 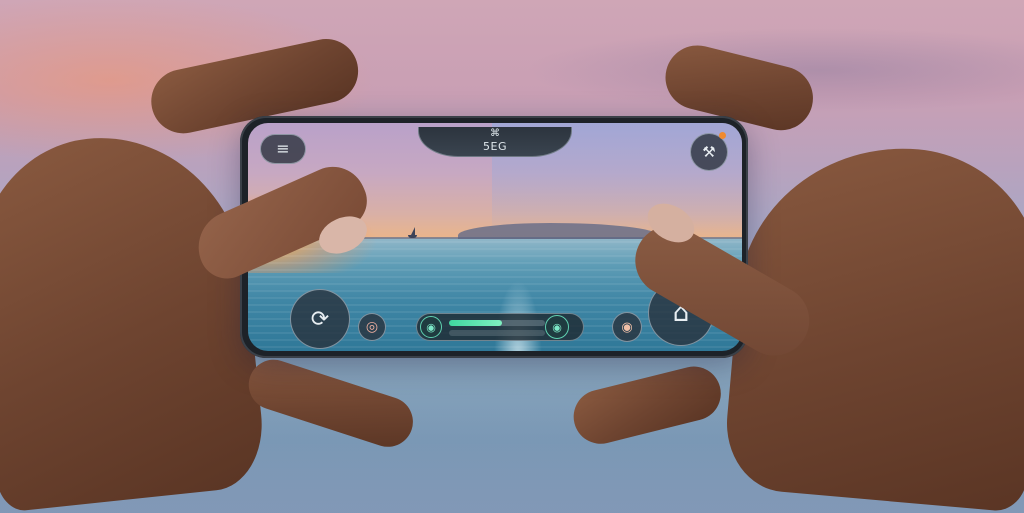 I want to click on secondary-track, so click(x=497, y=333).